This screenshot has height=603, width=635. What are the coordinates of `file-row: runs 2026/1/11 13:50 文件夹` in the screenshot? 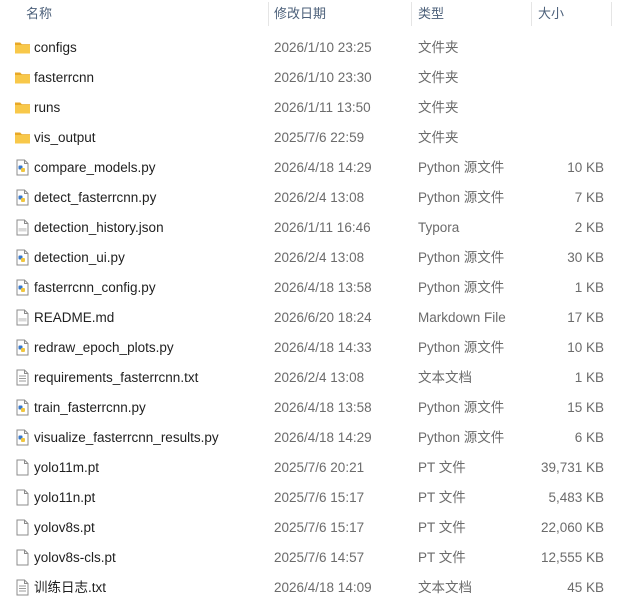 It's located at (317, 108).